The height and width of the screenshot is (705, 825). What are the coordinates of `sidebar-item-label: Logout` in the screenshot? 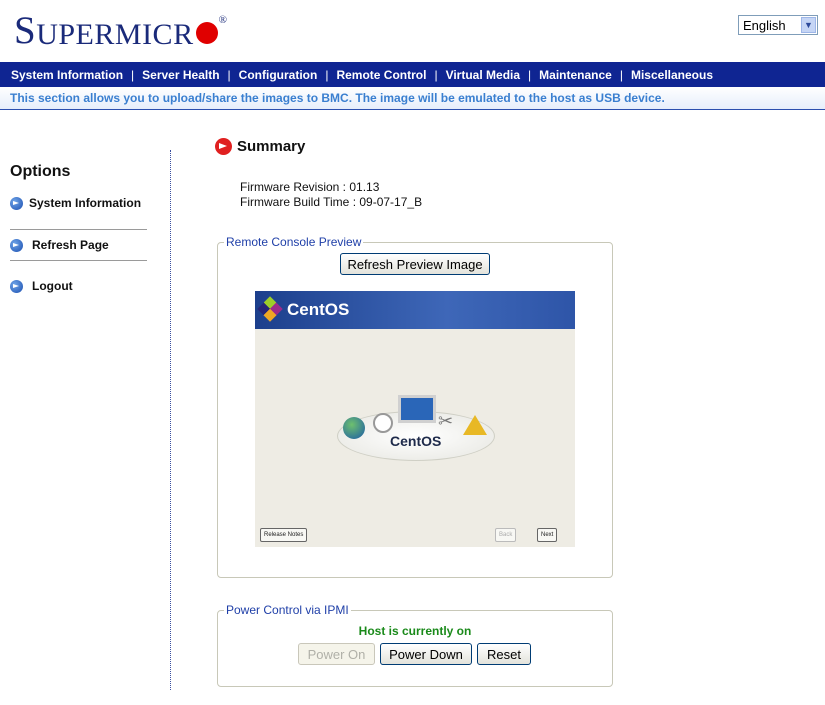 It's located at (52, 286).